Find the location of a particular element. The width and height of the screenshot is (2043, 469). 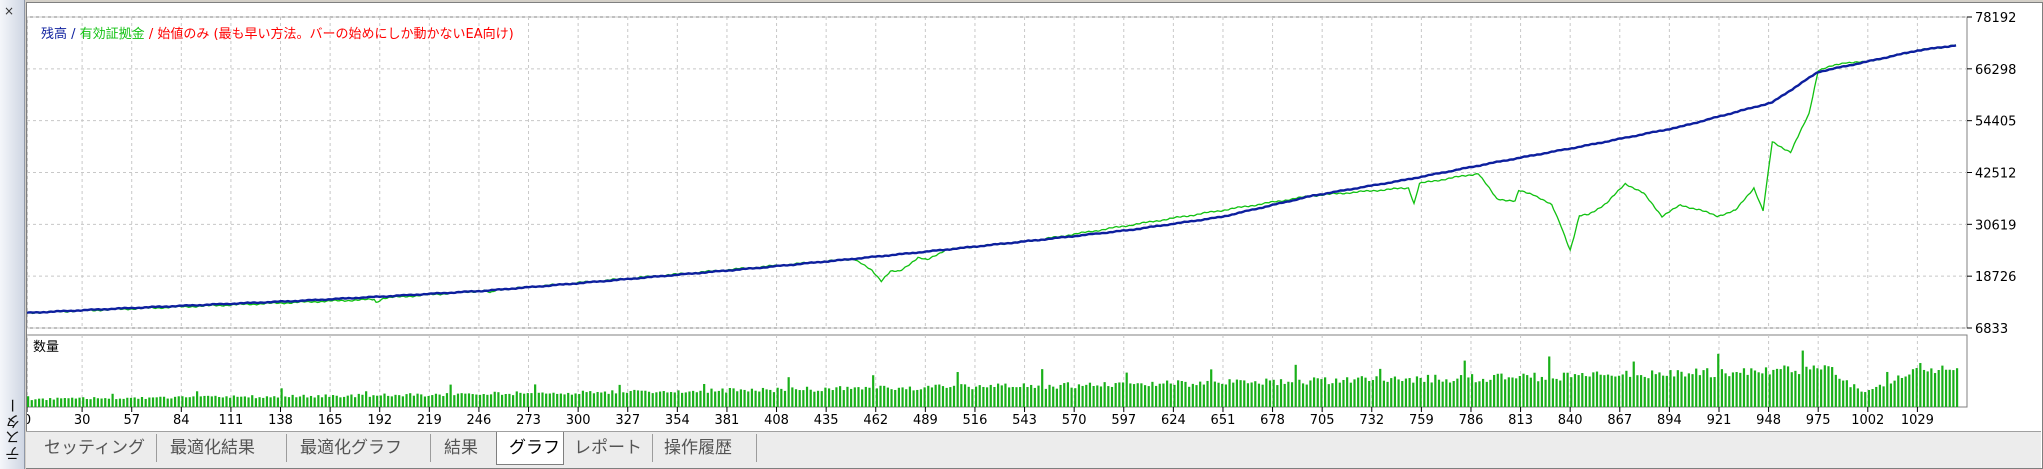

x-tick-label: 0 is located at coordinates (29, 420).